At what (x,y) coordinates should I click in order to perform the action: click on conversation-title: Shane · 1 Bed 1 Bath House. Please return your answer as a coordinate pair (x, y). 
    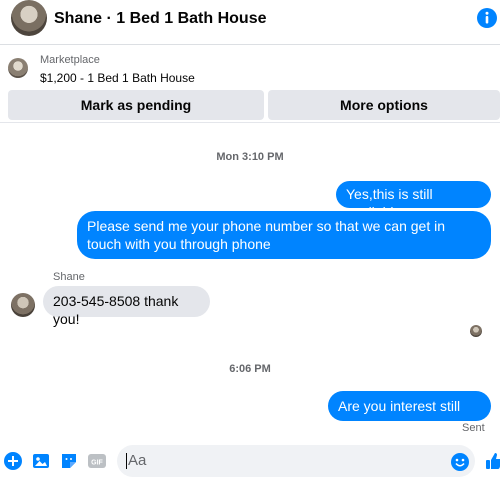
    Looking at the image, I should click on (160, 19).